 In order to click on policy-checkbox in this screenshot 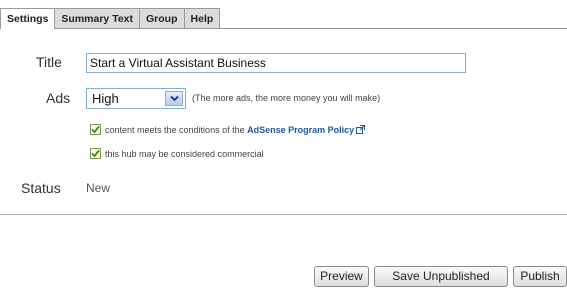, I will do `click(95, 129)`.